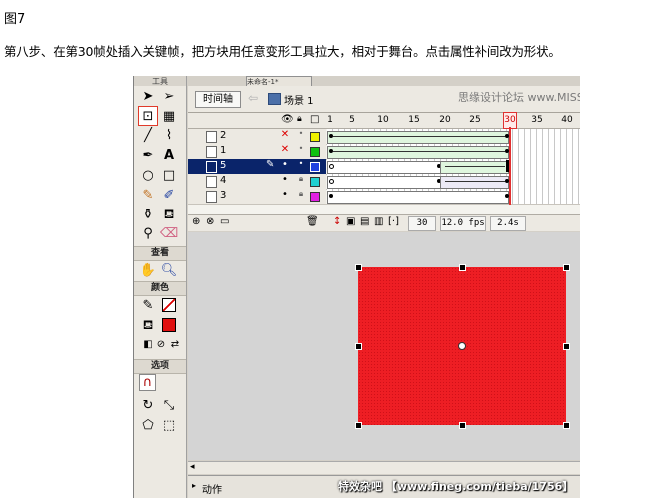  Describe the element at coordinates (218, 99) in the screenshot. I see `timeline-toggle-button: 时间轴` at that location.